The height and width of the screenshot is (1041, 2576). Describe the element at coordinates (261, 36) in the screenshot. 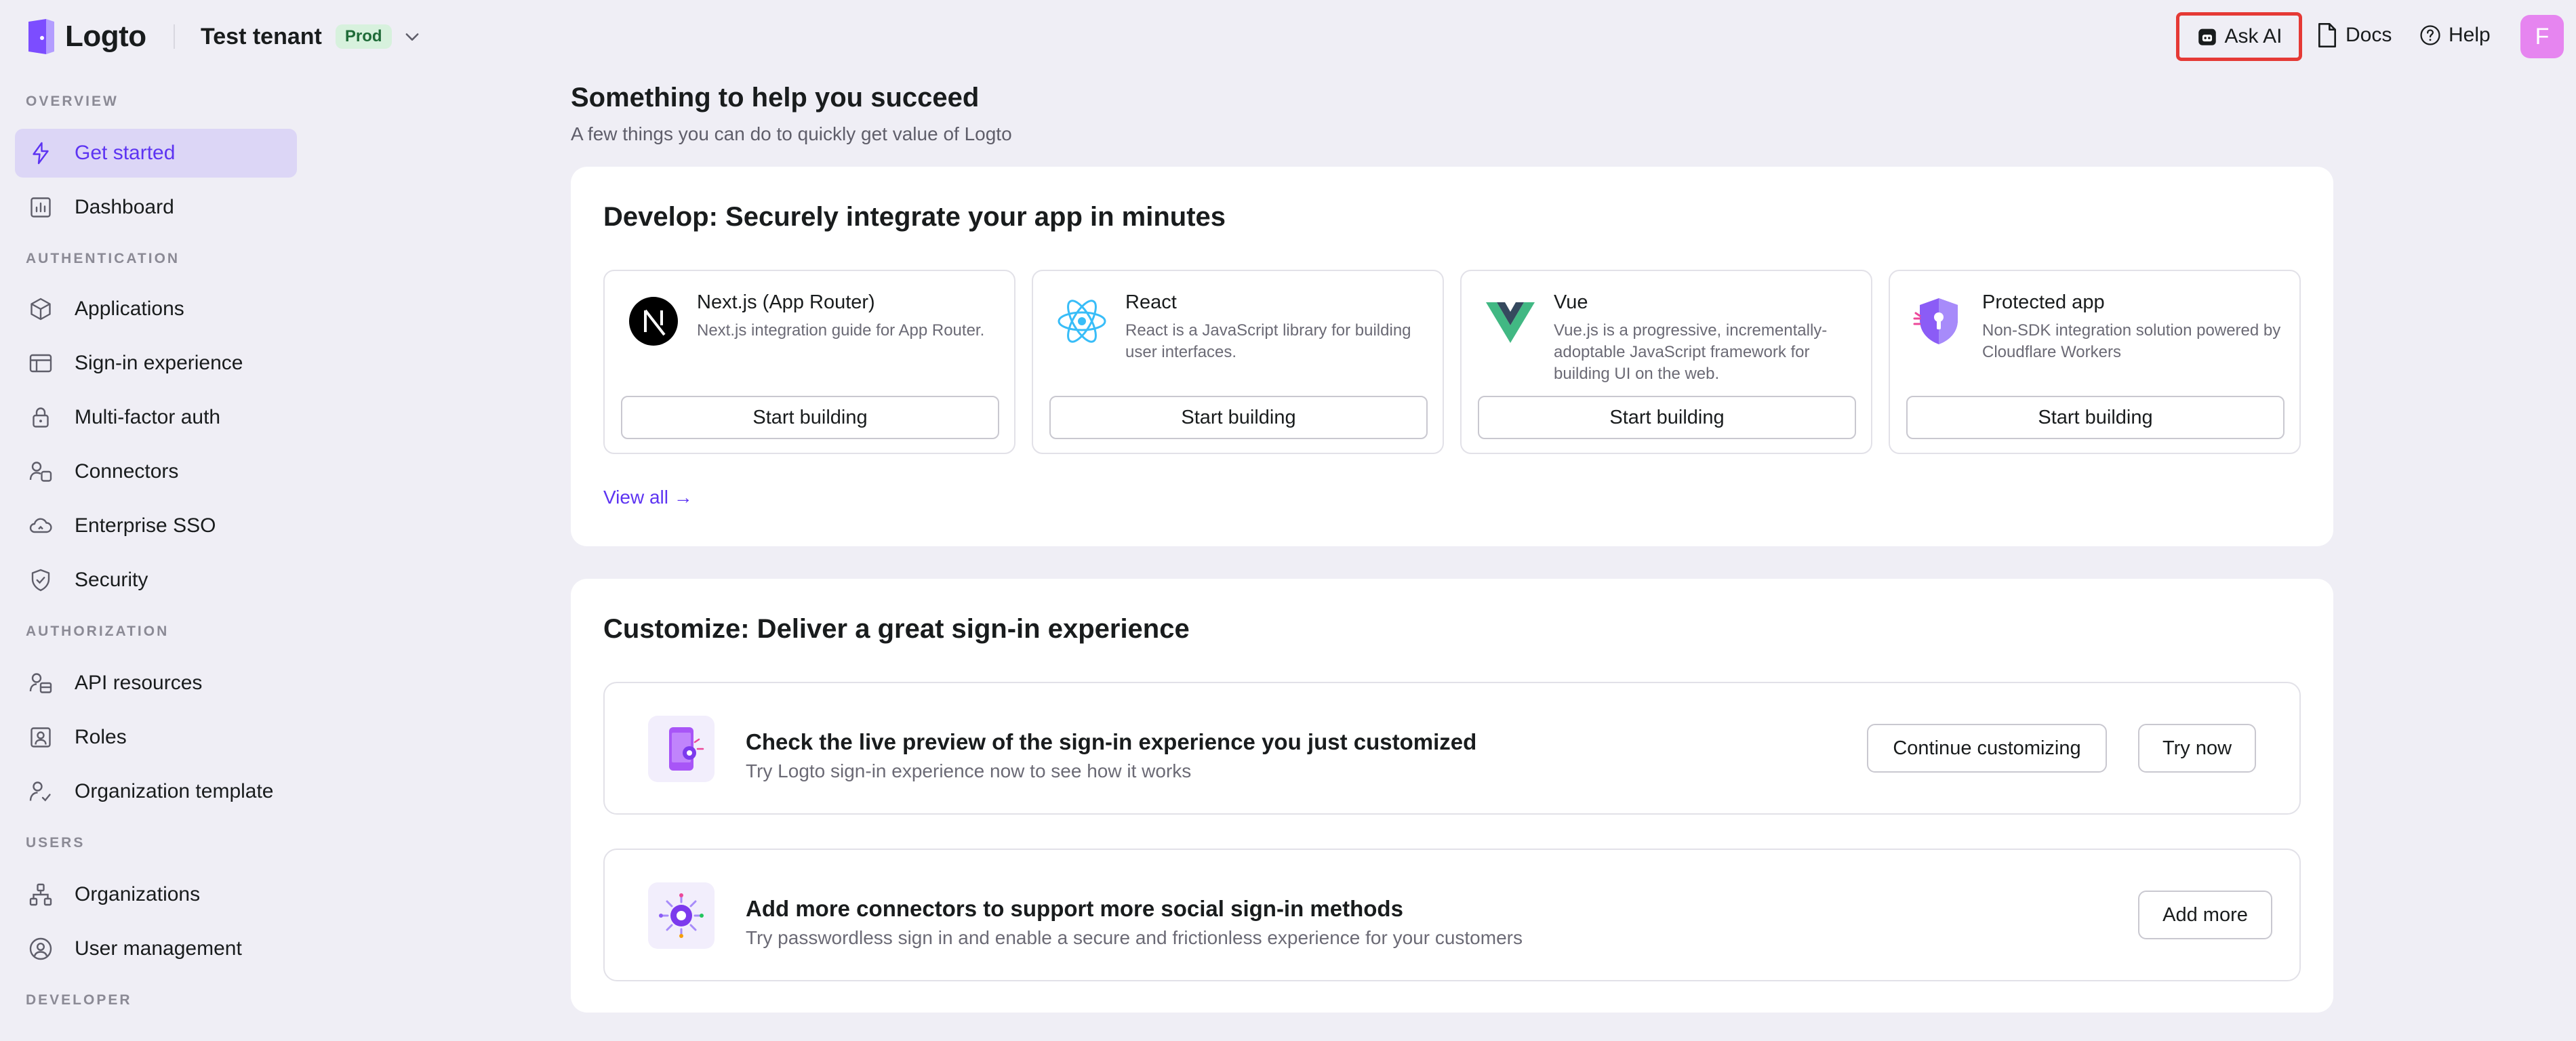

I see `tenant-name: Test tenant` at that location.